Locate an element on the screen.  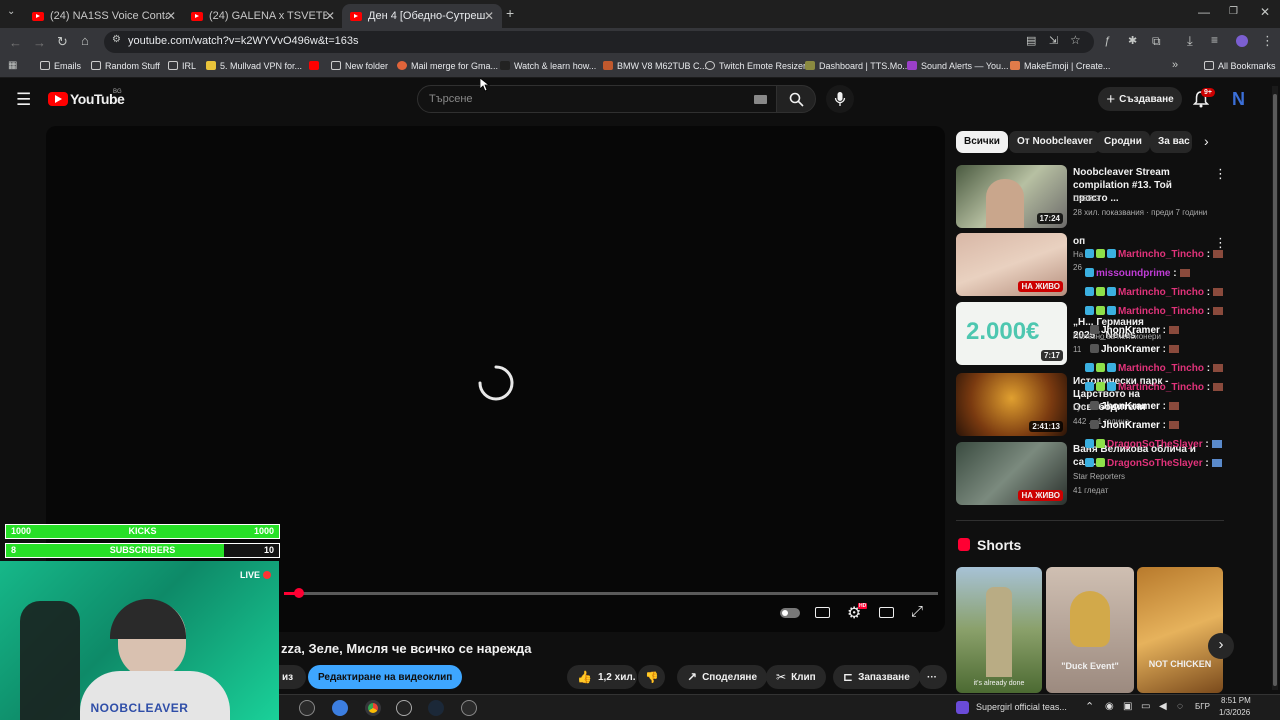
youtube-logo-icon is located at coordinates (58, 99).